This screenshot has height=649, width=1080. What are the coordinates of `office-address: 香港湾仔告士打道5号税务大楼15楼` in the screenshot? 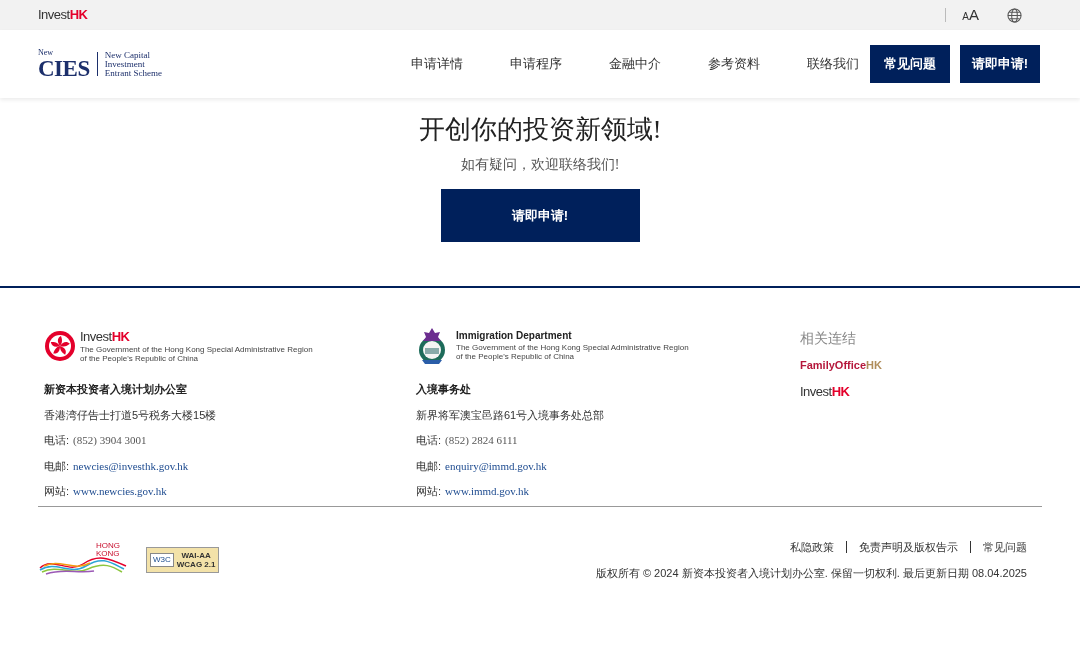 It's located at (131, 415).